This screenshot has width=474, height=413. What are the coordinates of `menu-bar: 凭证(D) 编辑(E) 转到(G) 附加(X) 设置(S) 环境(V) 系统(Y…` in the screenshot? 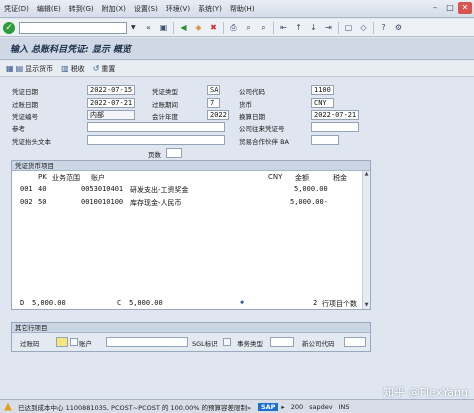 It's located at (237, 9).